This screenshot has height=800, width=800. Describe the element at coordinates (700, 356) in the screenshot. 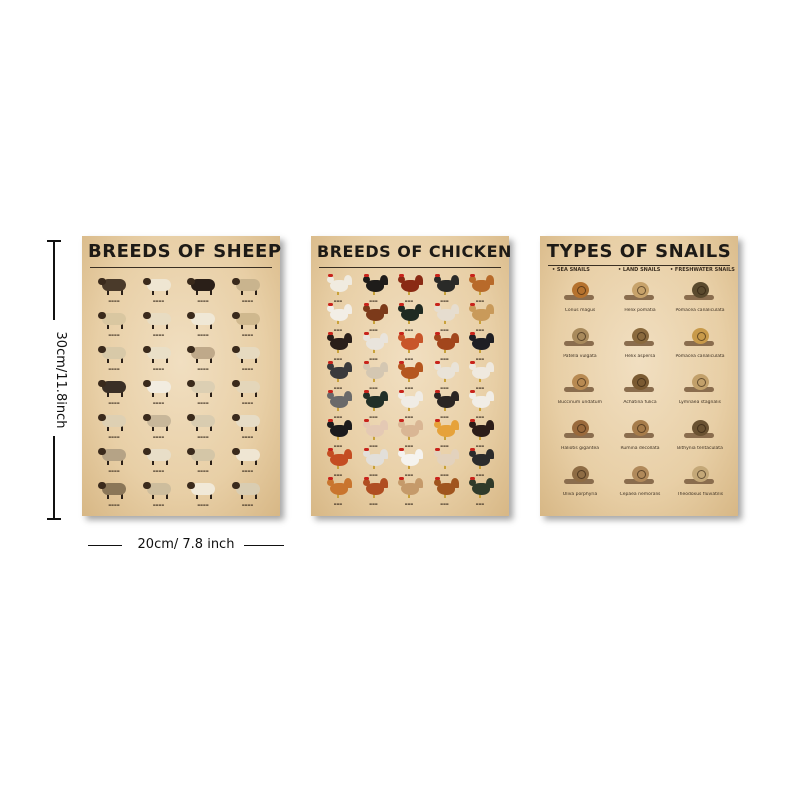

I see `snail-species-name: Pomacea canaliculata` at that location.